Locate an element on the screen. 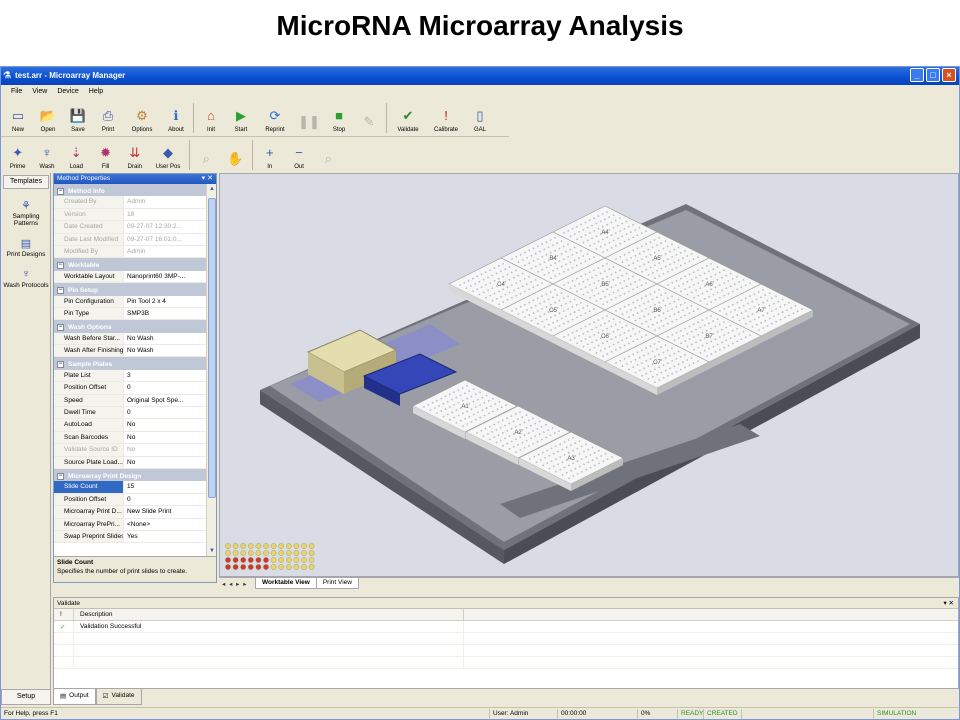 Image resolution: width=960 pixels, height=720 pixels. toolbar-pan-hand-button: ✋ is located at coordinates (235, 155).